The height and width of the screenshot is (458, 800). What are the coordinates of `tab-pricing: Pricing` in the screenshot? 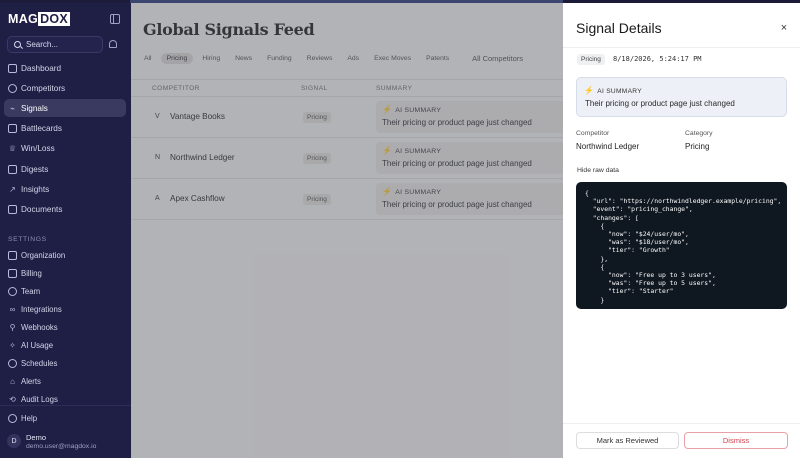 It's located at (177, 58).